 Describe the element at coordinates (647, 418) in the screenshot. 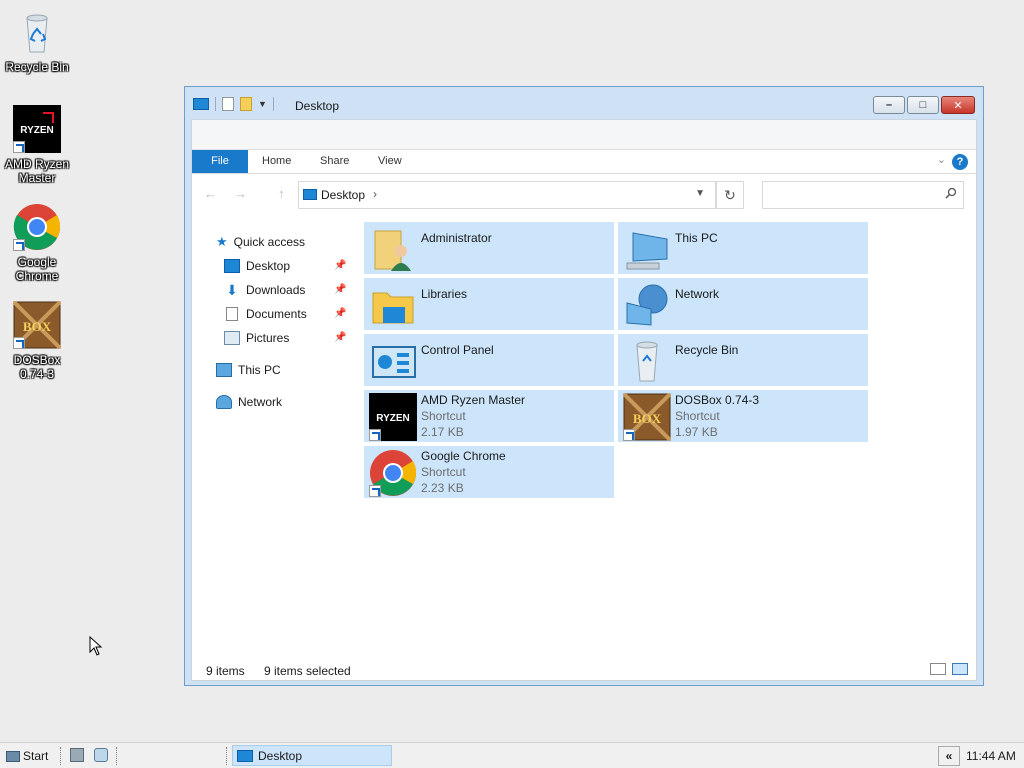

I see `svg-text: BOX` at that location.